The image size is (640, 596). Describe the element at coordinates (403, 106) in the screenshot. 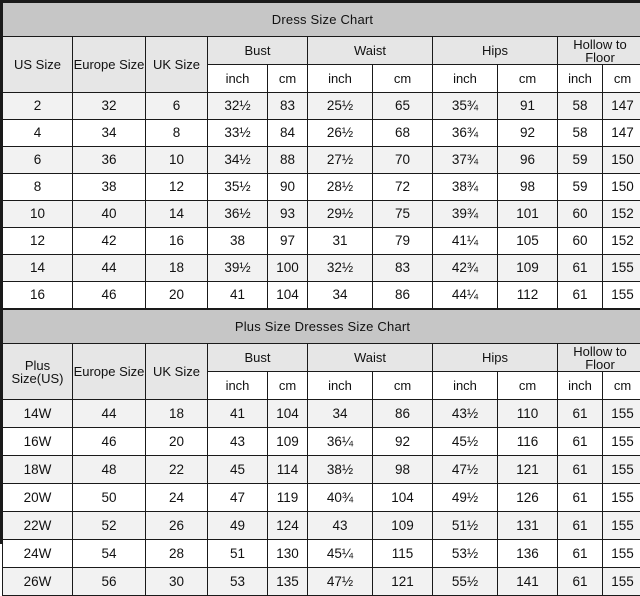

I see `cell-waist-cm: 65` at that location.